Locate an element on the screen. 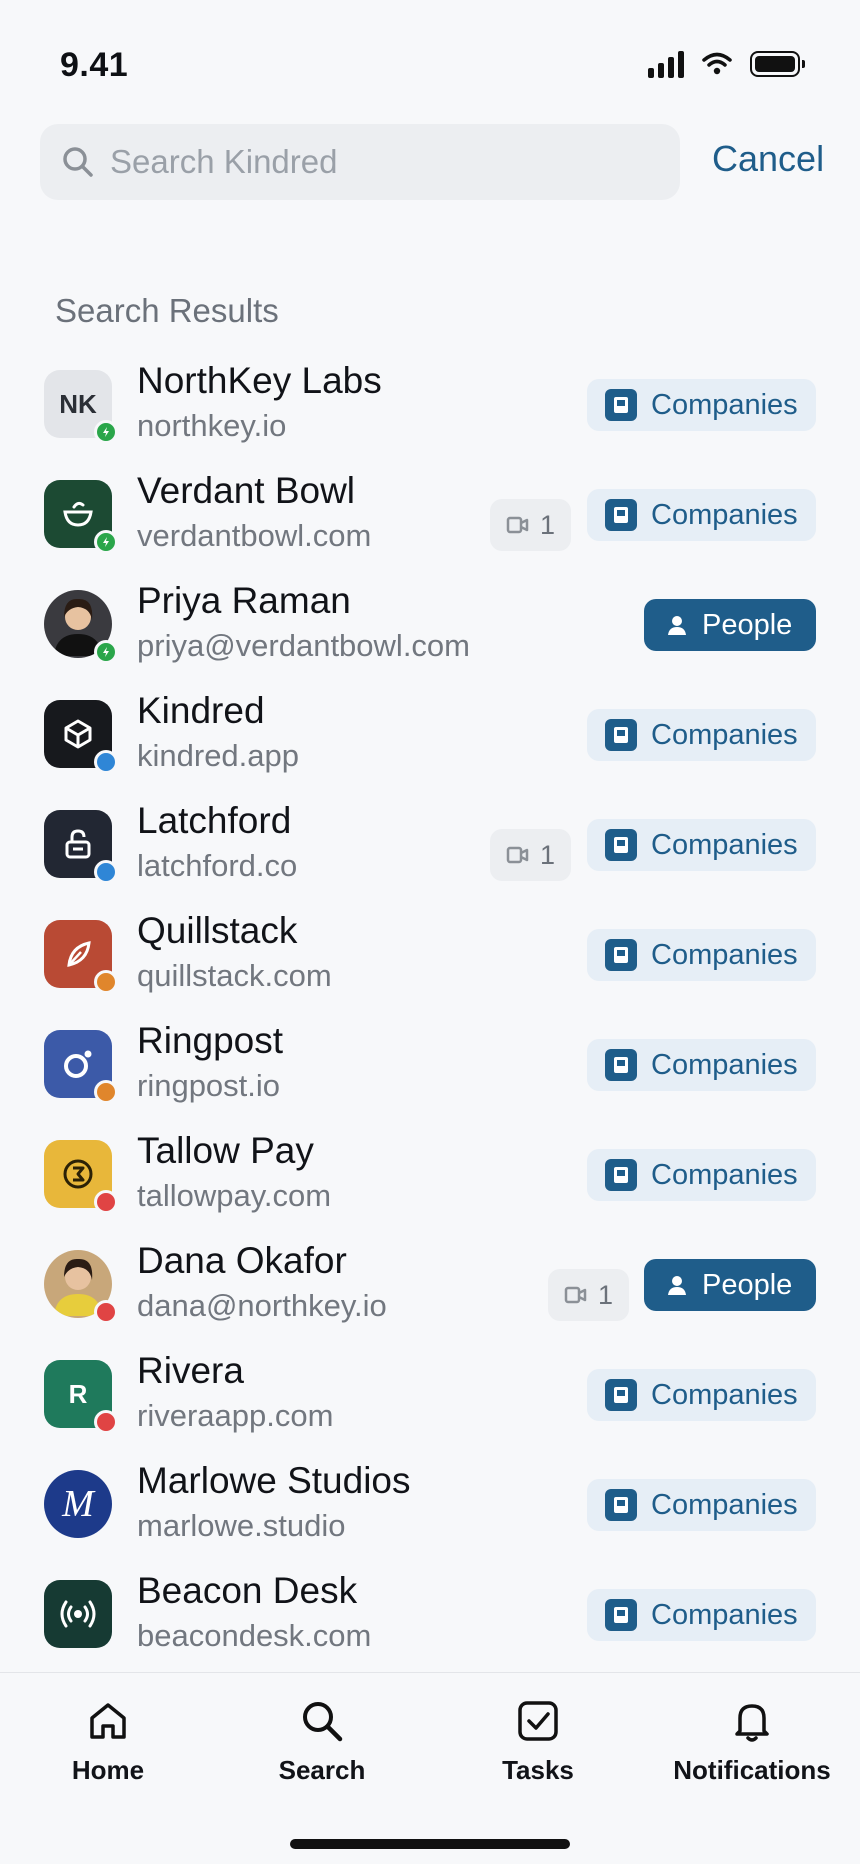 The height and width of the screenshot is (1864, 860). tab-home-label: Home is located at coordinates (108, 1770).